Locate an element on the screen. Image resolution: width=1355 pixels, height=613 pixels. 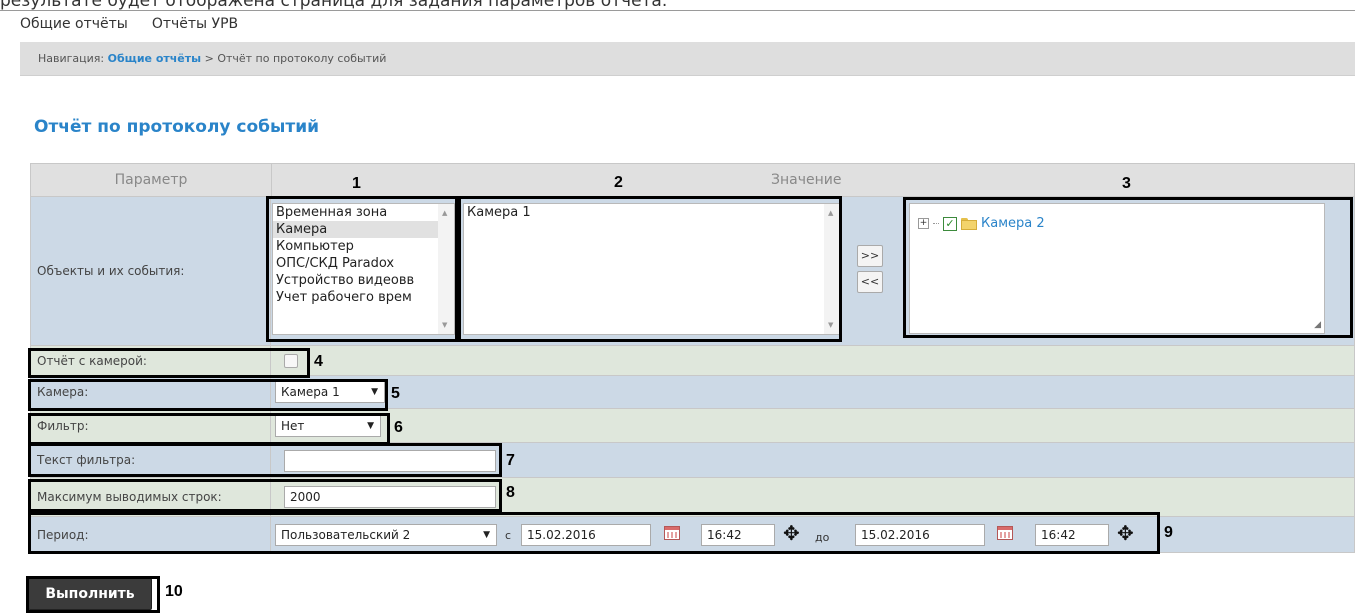
list-item: Временная зона is located at coordinates (363, 212).